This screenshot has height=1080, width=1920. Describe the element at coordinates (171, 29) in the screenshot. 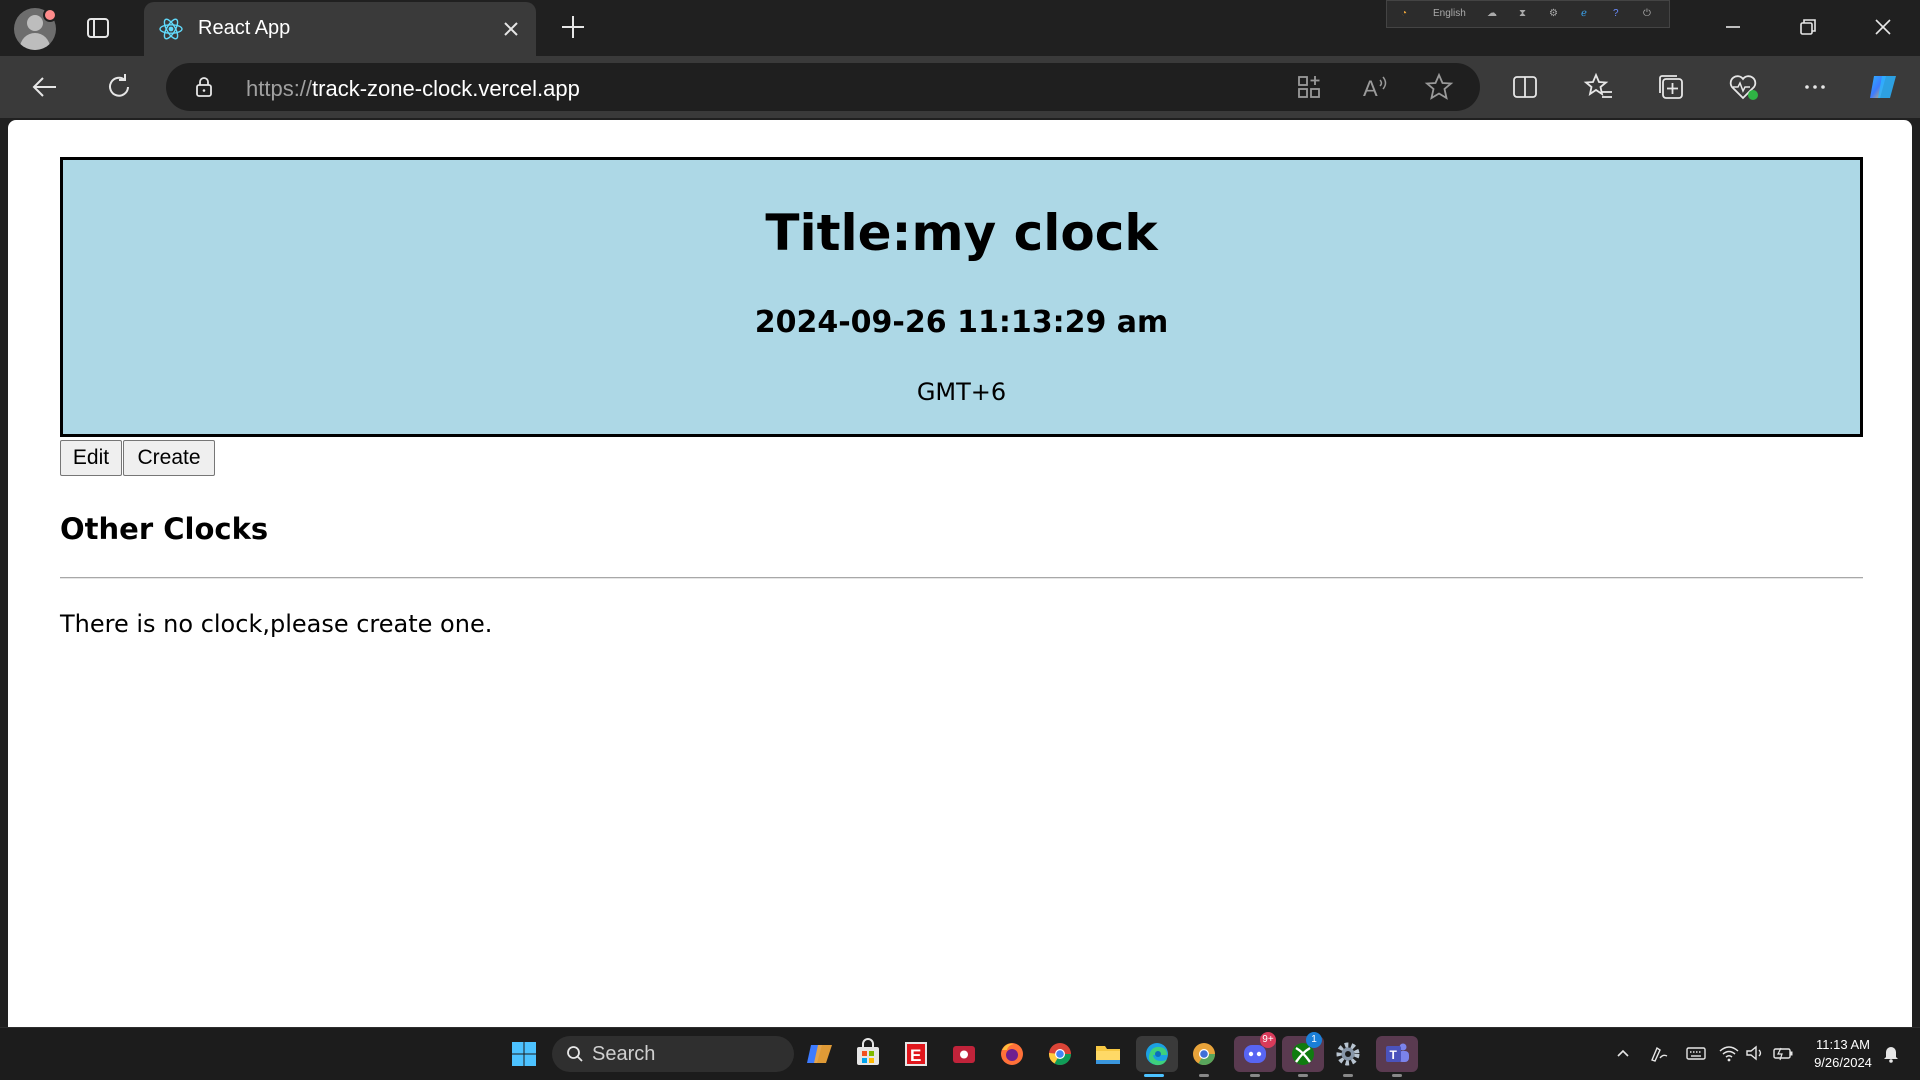

I see `react-logo-icon` at that location.